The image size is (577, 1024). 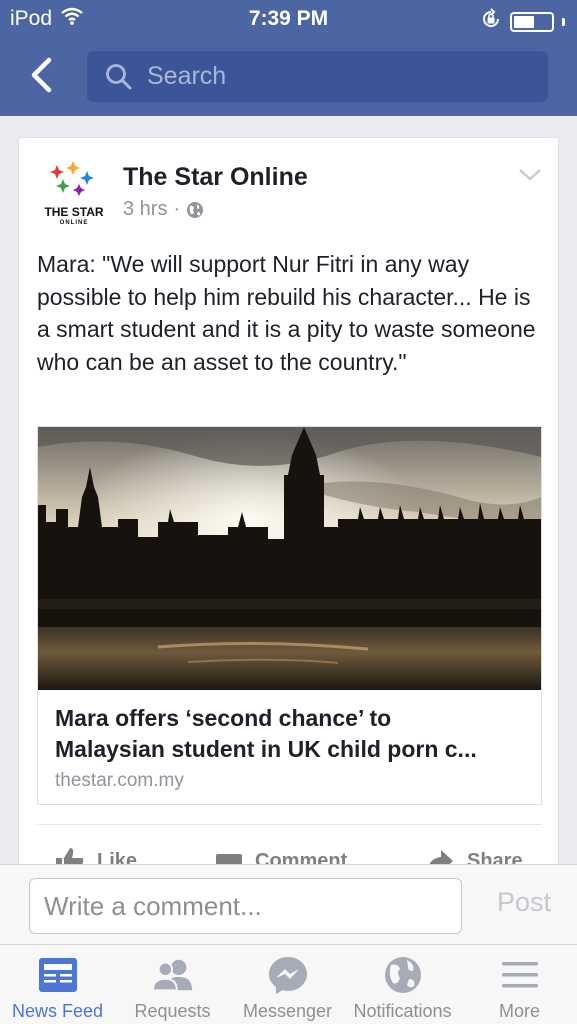 What do you see at coordinates (72, 178) in the screenshot?
I see `star-logo-icon` at bounding box center [72, 178].